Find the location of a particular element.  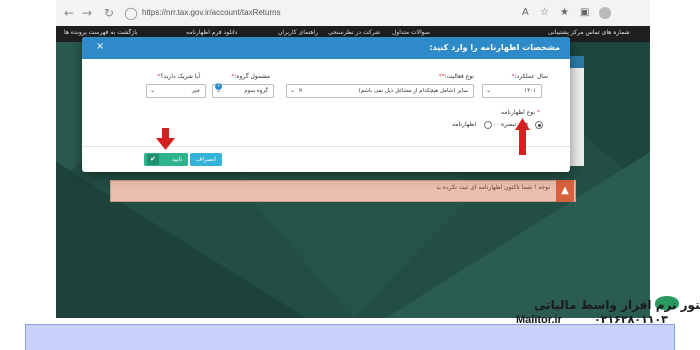

nav-item-back-to-files: بازگشت به فهرست پرونده ها is located at coordinates (101, 32).